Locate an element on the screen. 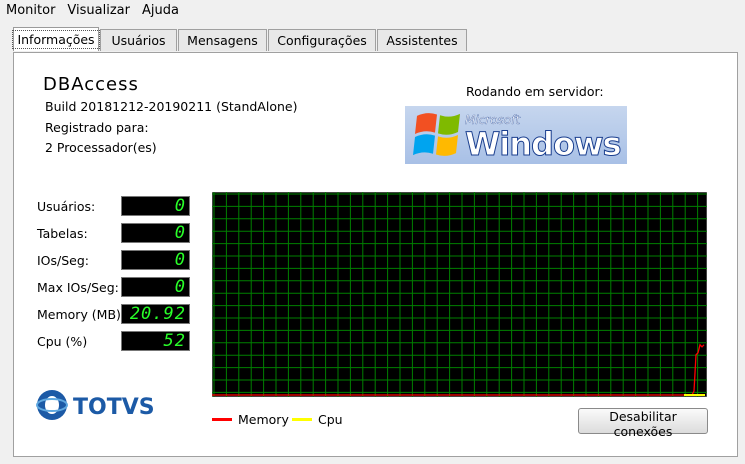 This screenshot has width=745, height=464. tab-configuracoes: Configurações is located at coordinates (322, 40).